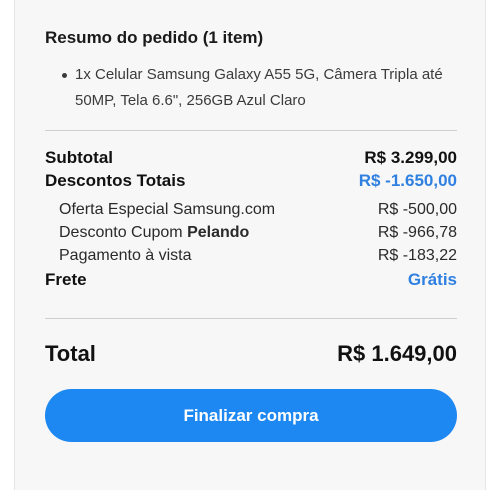  I want to click on subtotal-value: R$ 3.299,00, so click(410, 157).